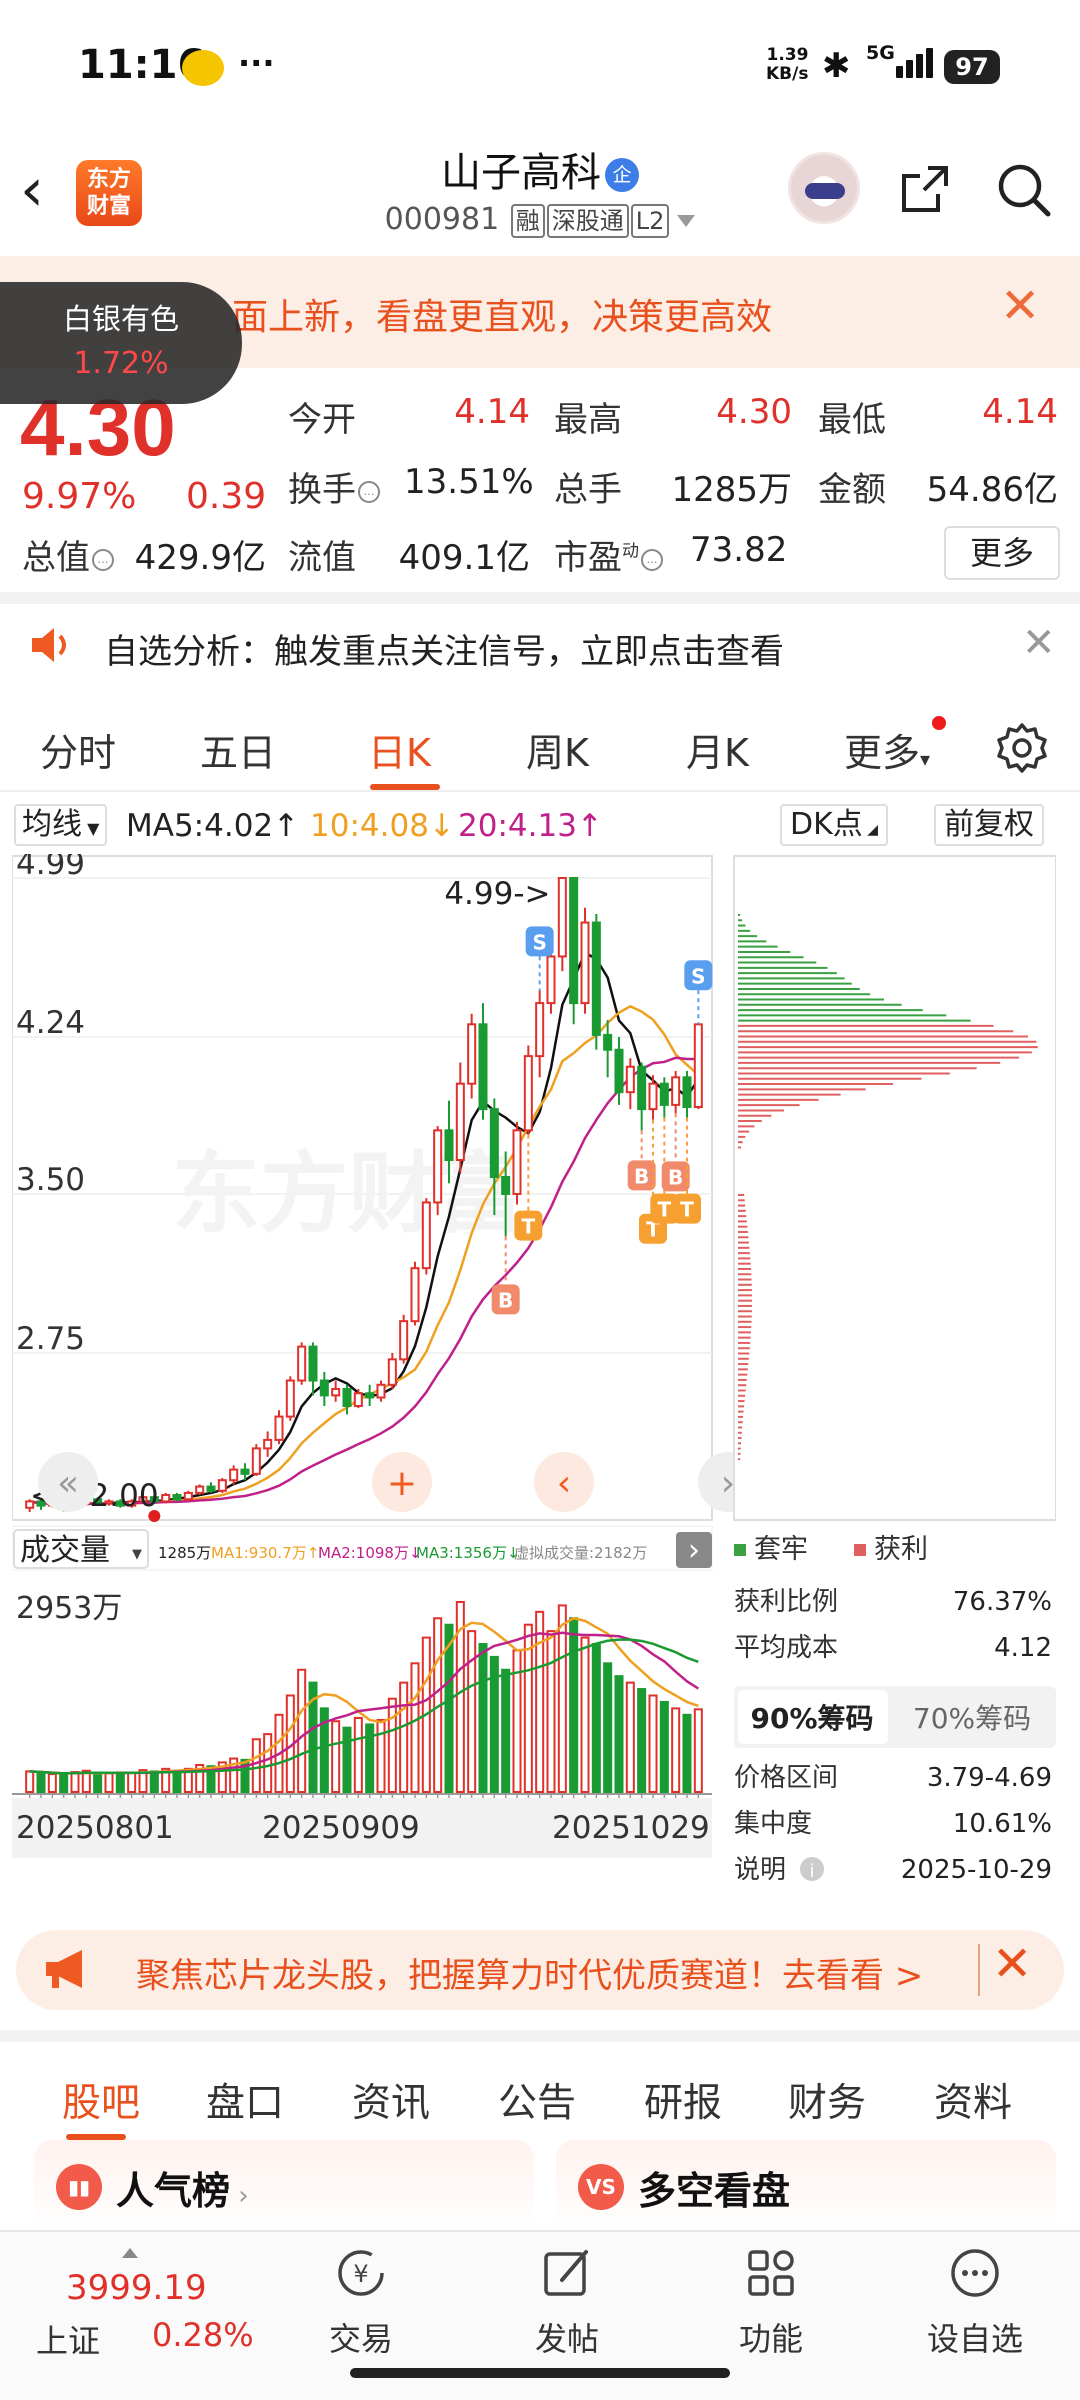 This screenshot has height=2400, width=1080. What do you see at coordinates (717, 749) in the screenshot?
I see `tab-monthly-k: 月K` at bounding box center [717, 749].